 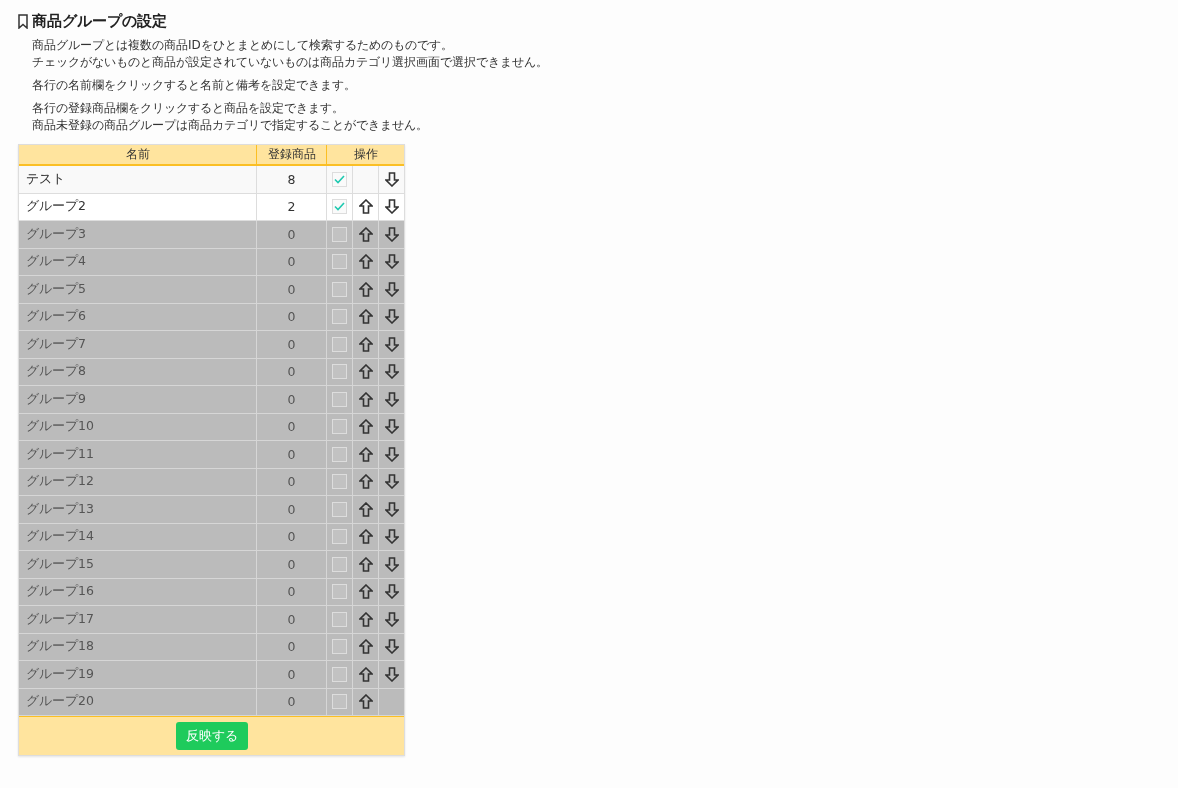 I want to click on group-name-cell: グループ2, so click(x=138, y=207).